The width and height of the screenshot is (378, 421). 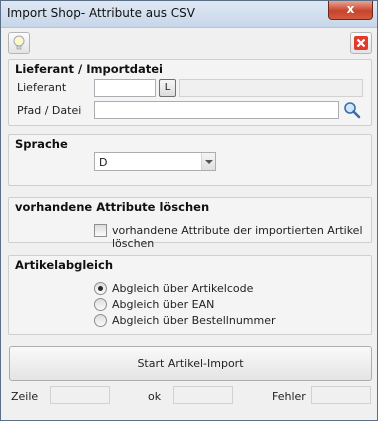 What do you see at coordinates (25, 396) in the screenshot?
I see `zeile-label: Zeile` at bounding box center [25, 396].